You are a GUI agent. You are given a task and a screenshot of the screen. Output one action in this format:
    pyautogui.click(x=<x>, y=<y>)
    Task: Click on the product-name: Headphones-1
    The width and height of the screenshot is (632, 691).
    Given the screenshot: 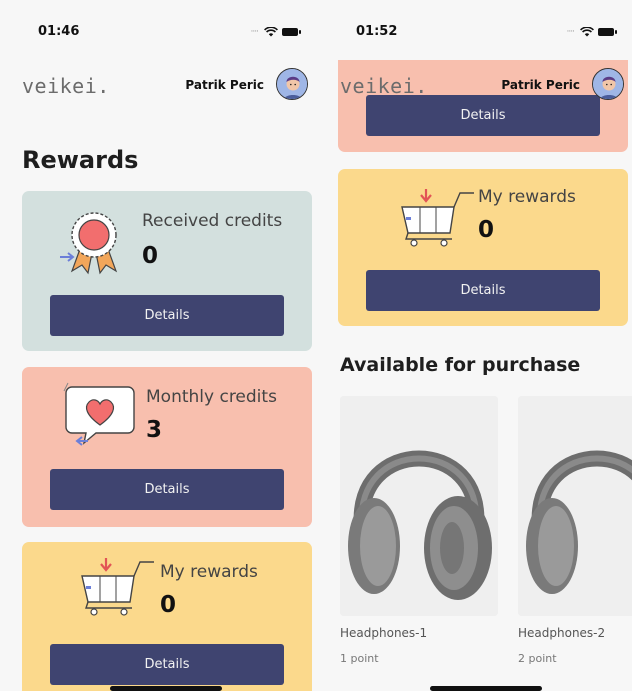 What is the action you would take?
    pyautogui.click(x=384, y=633)
    